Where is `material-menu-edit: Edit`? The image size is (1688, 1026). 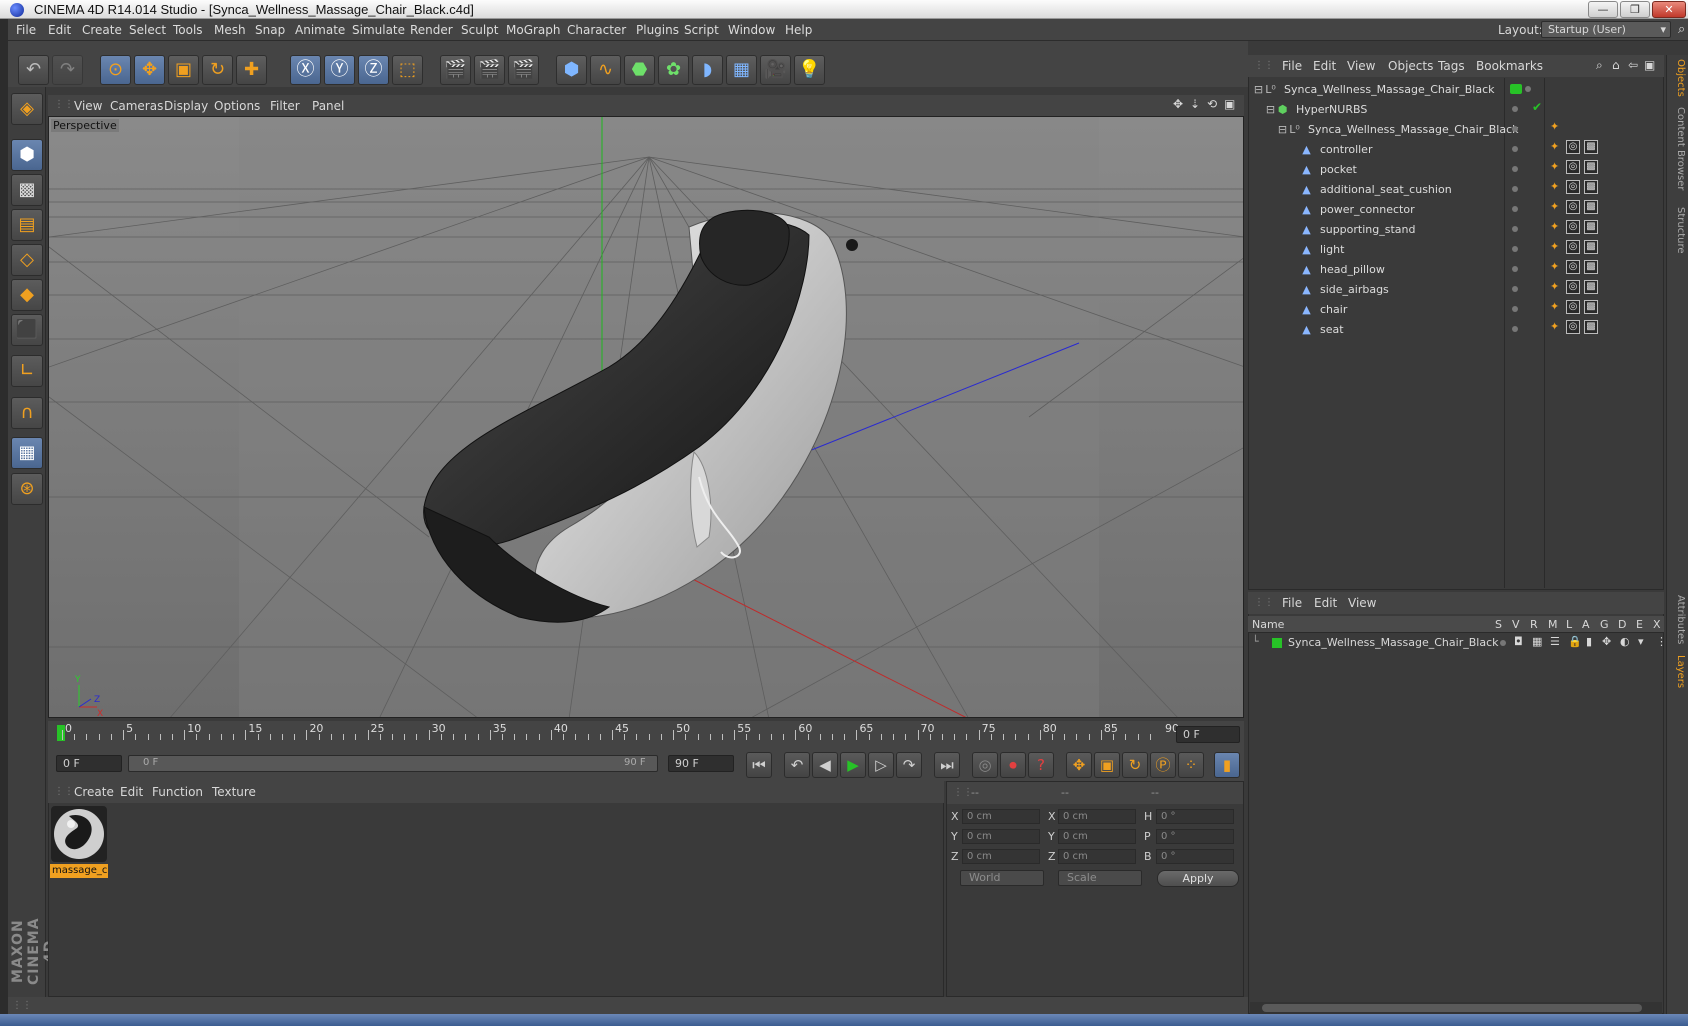 material-menu-edit: Edit is located at coordinates (131, 792).